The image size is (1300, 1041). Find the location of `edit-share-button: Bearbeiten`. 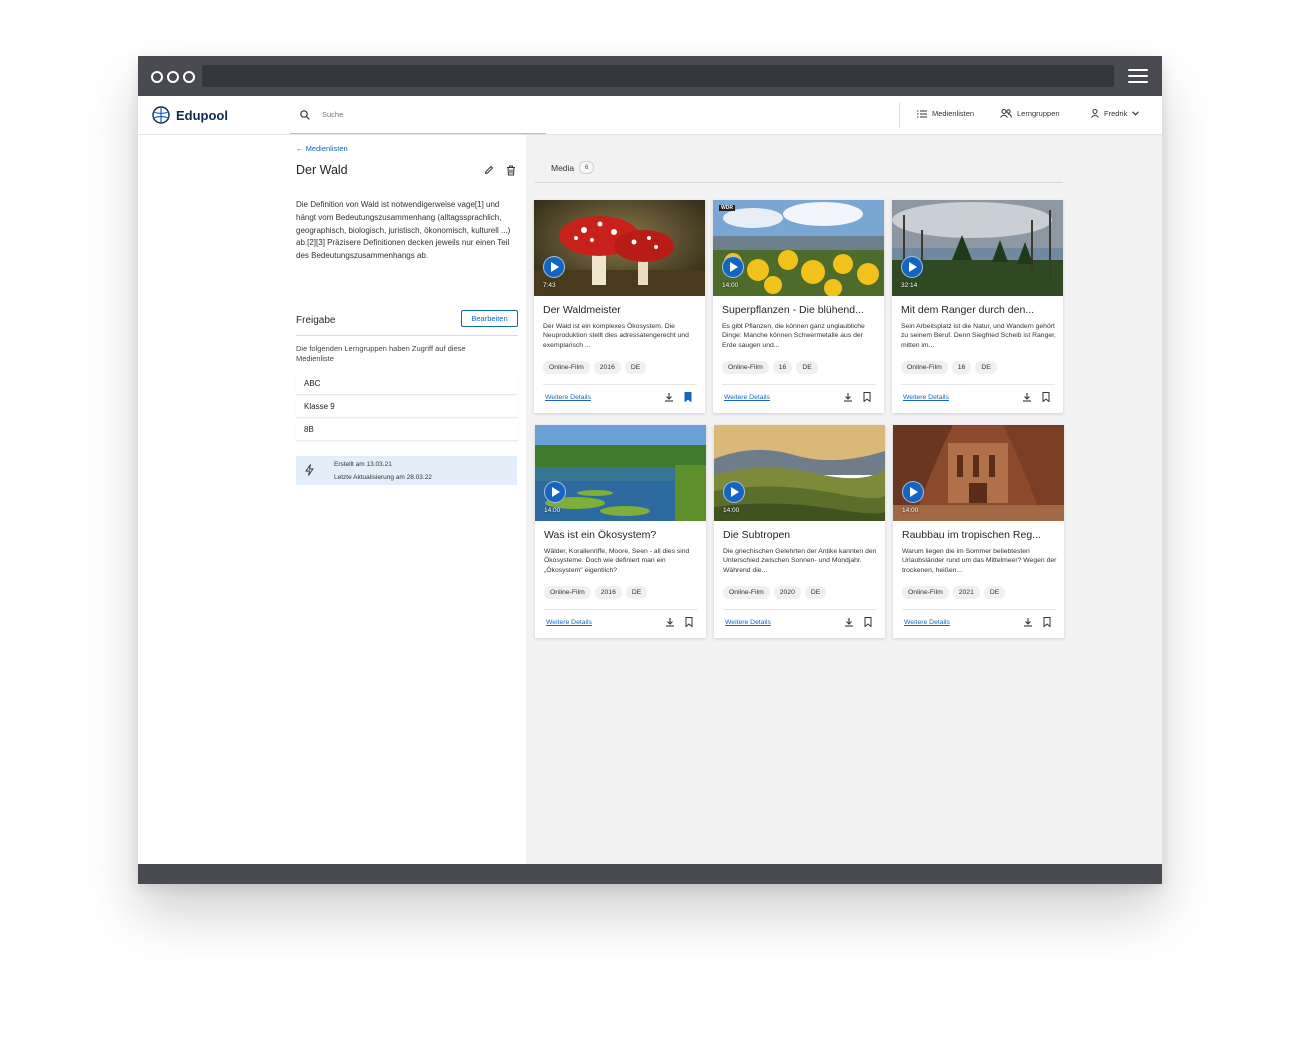

edit-share-button: Bearbeiten is located at coordinates (489, 318).